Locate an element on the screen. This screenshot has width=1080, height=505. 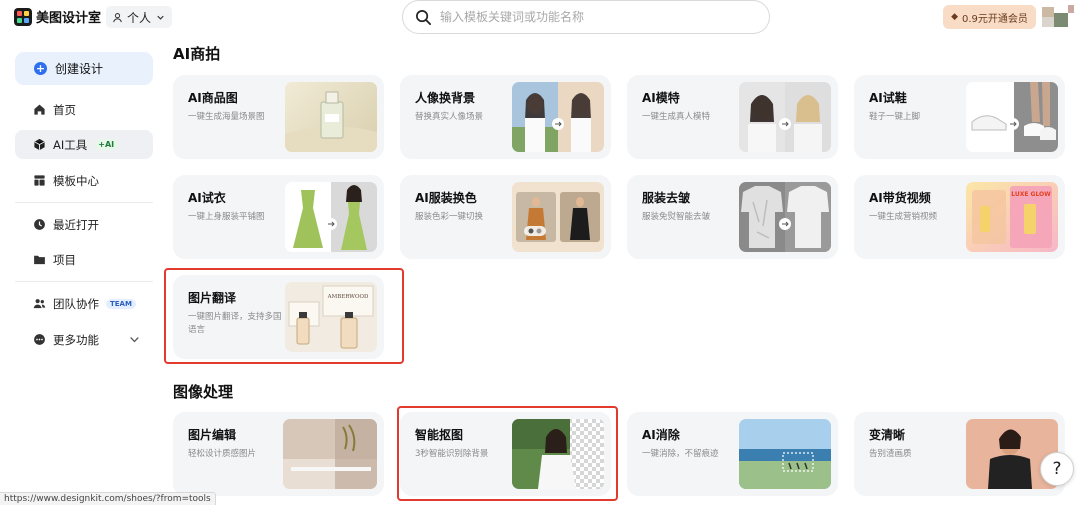
sidebar-item-templates: 模板中心 is located at coordinates (84, 180).